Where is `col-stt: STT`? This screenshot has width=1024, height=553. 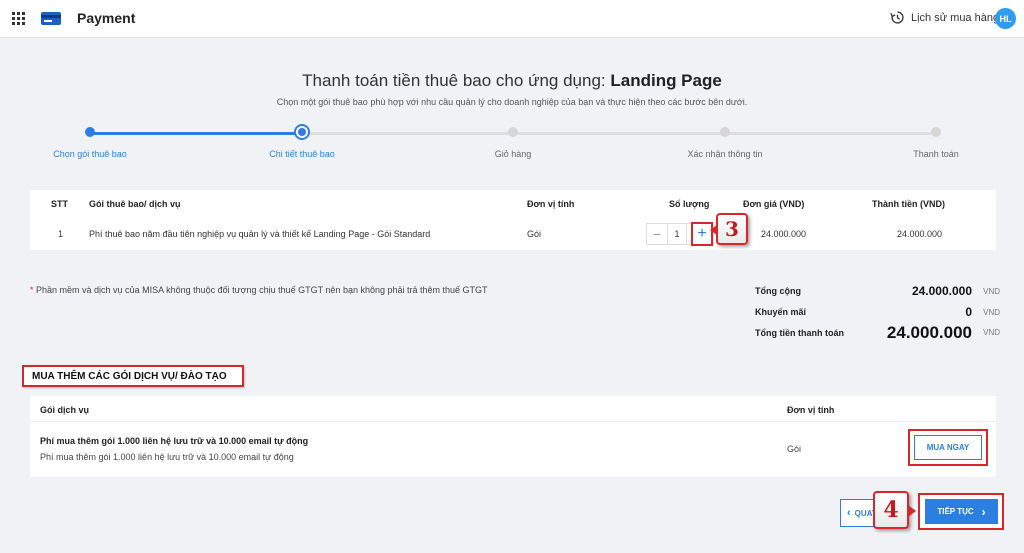 col-stt: STT is located at coordinates (59, 204).